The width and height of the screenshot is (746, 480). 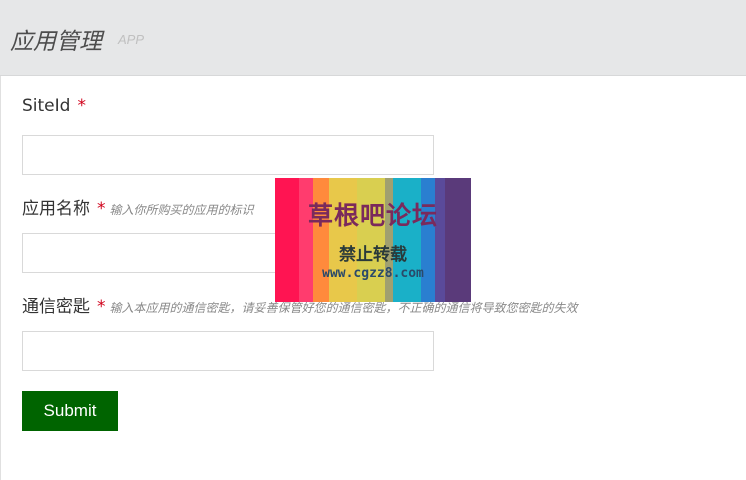 I want to click on page-title: 应用管理, so click(x=56, y=42).